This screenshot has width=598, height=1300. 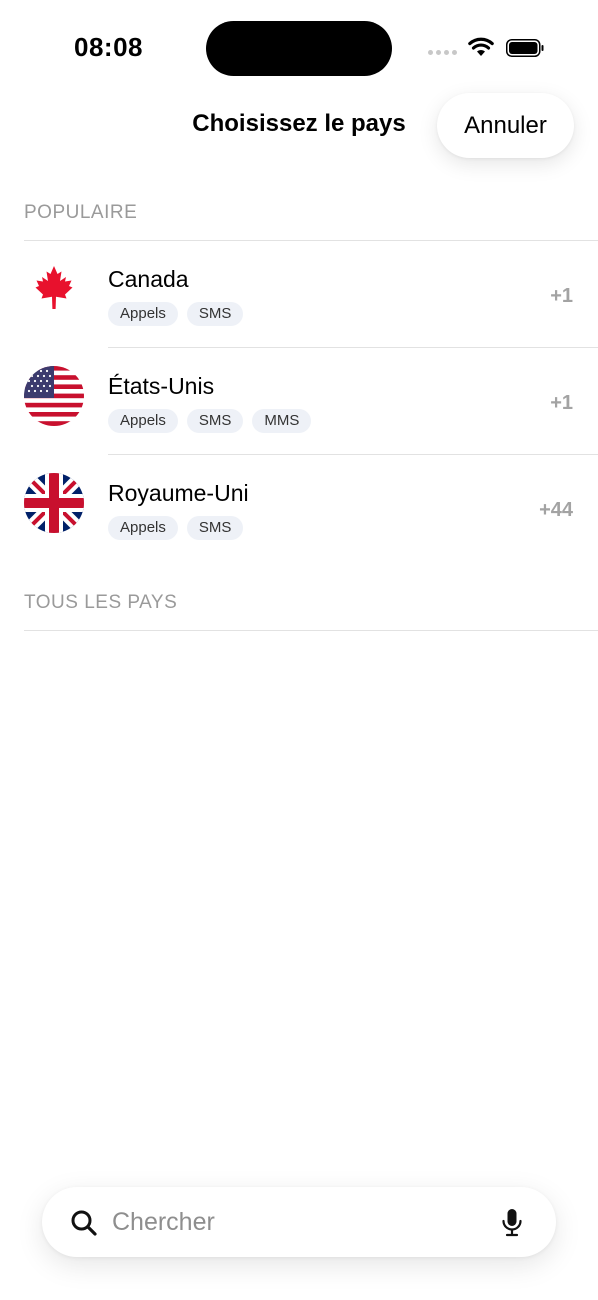 I want to click on service-tags: Appels SMS MMS, so click(x=210, y=421).